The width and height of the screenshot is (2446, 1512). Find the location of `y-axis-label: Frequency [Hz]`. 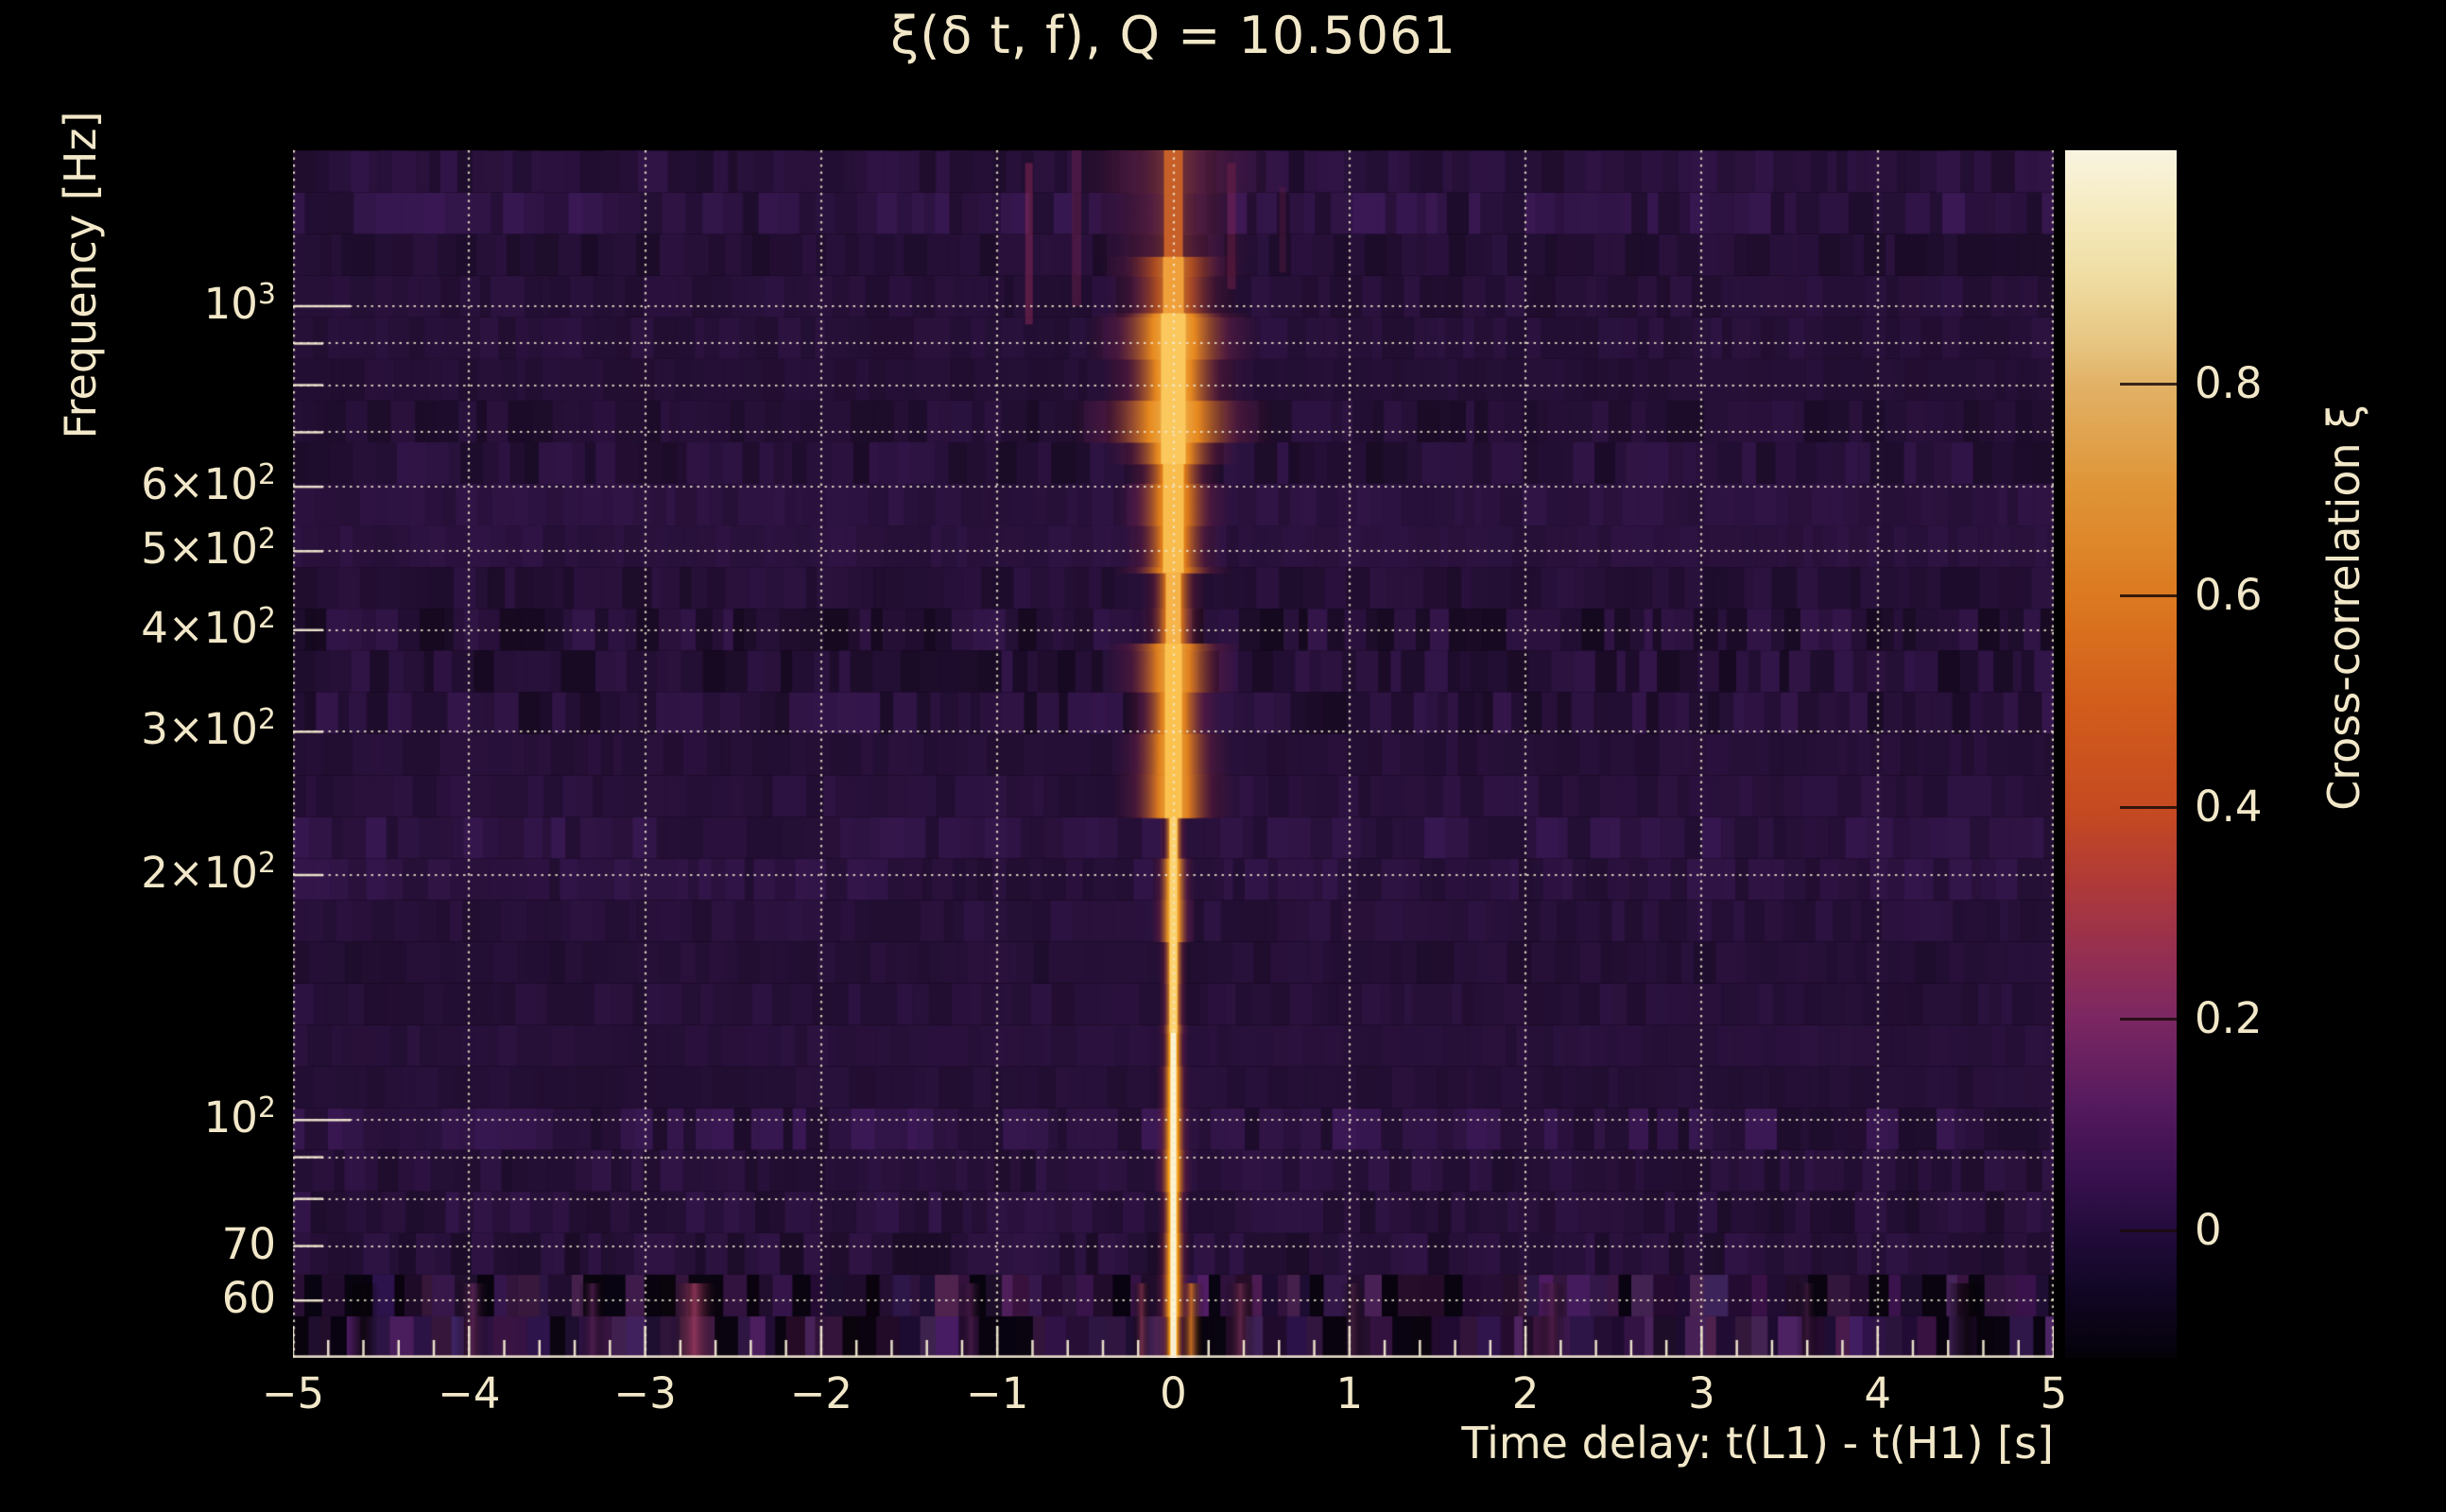

y-axis-label: Frequency [Hz] is located at coordinates (80, 275).